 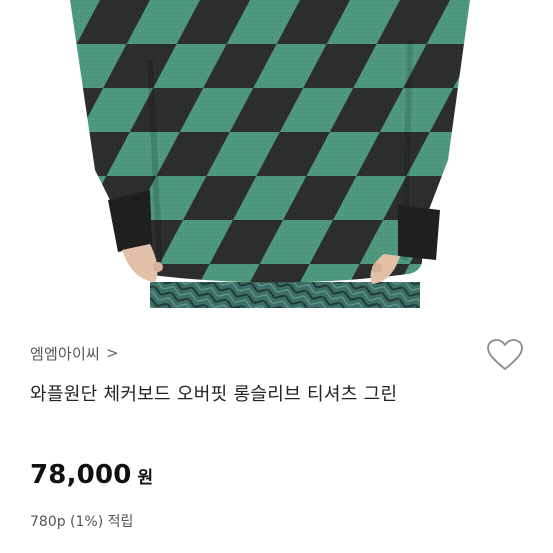 I want to click on brand-link: 엠엠아이씨 >, so click(x=74, y=353).